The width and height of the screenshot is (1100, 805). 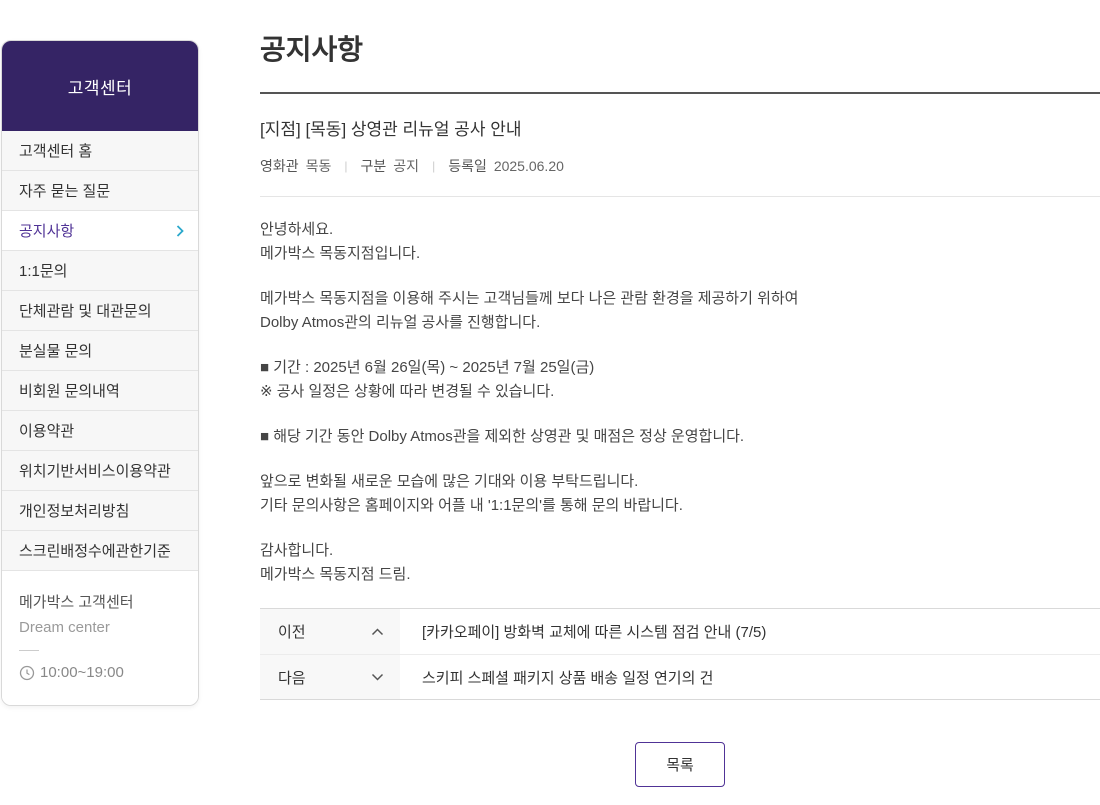 What do you see at coordinates (292, 678) in the screenshot?
I see `next-label: 다음` at bounding box center [292, 678].